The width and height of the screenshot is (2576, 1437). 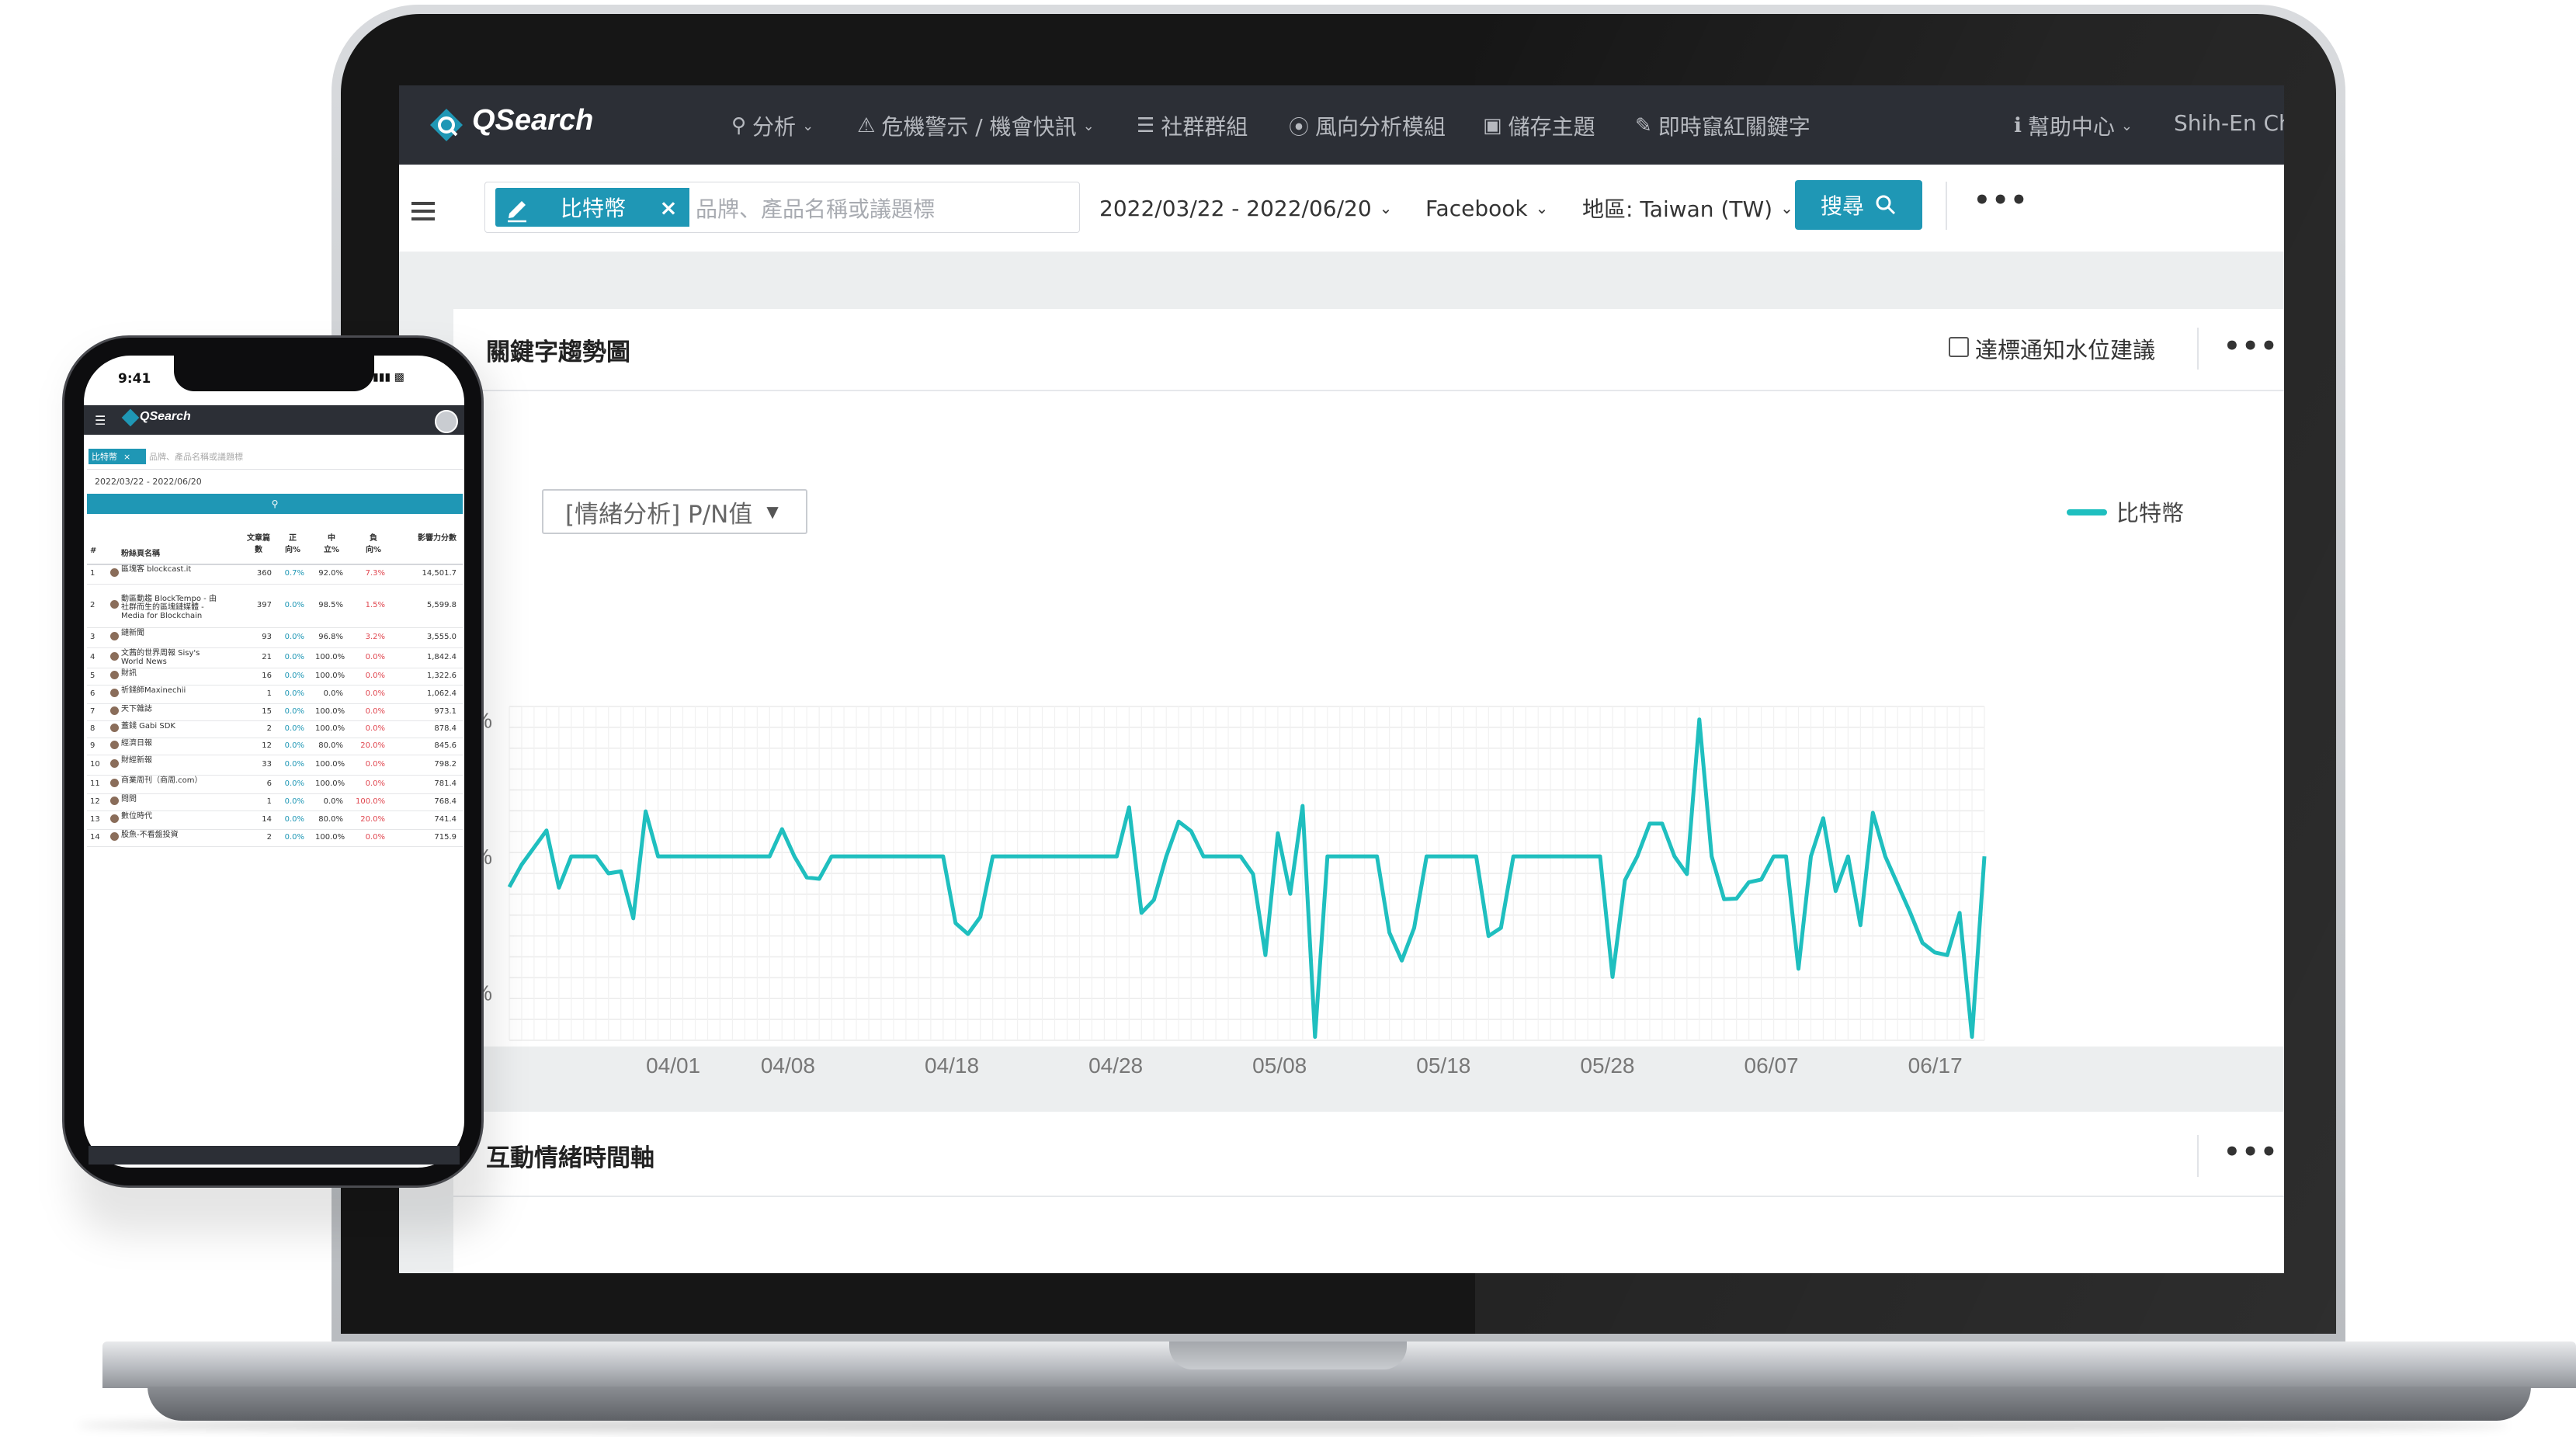 What do you see at coordinates (1245, 208) in the screenshot?
I see `date-range-select: 2022/03/22 - 2022/06/20 ⌄` at bounding box center [1245, 208].